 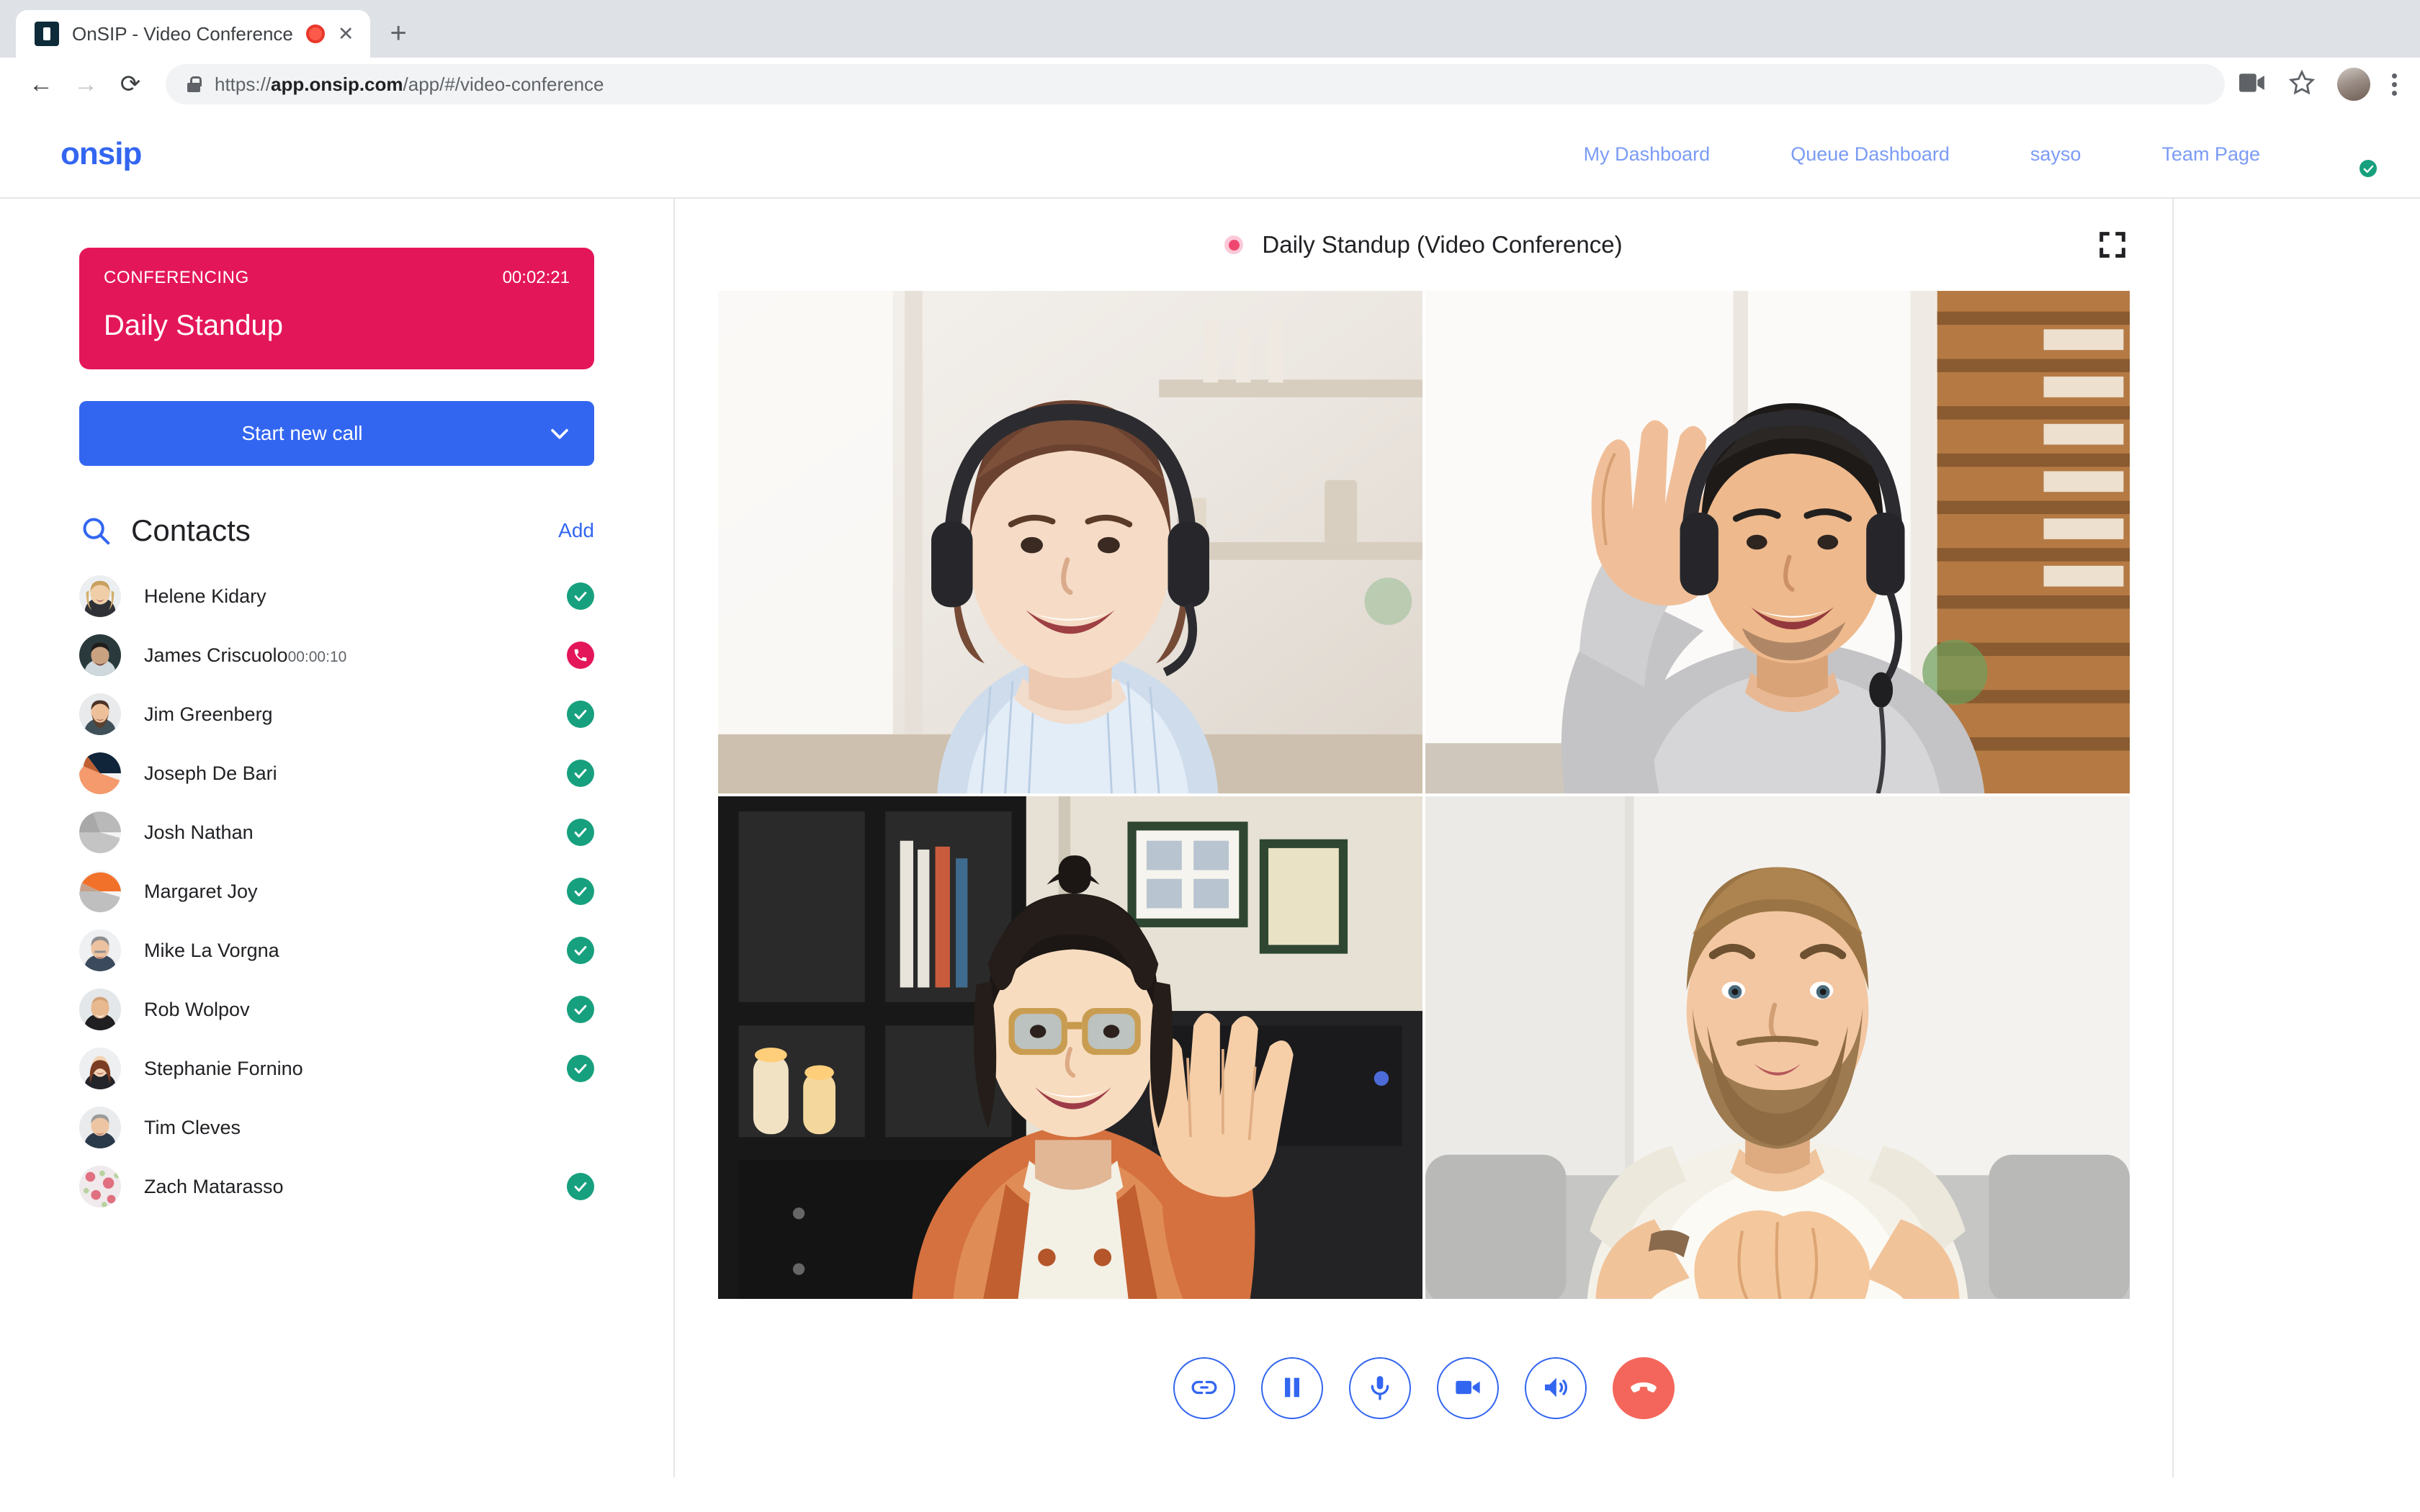 What do you see at coordinates (355, 1069) in the screenshot?
I see `contact-info: Stephanie Fornino` at bounding box center [355, 1069].